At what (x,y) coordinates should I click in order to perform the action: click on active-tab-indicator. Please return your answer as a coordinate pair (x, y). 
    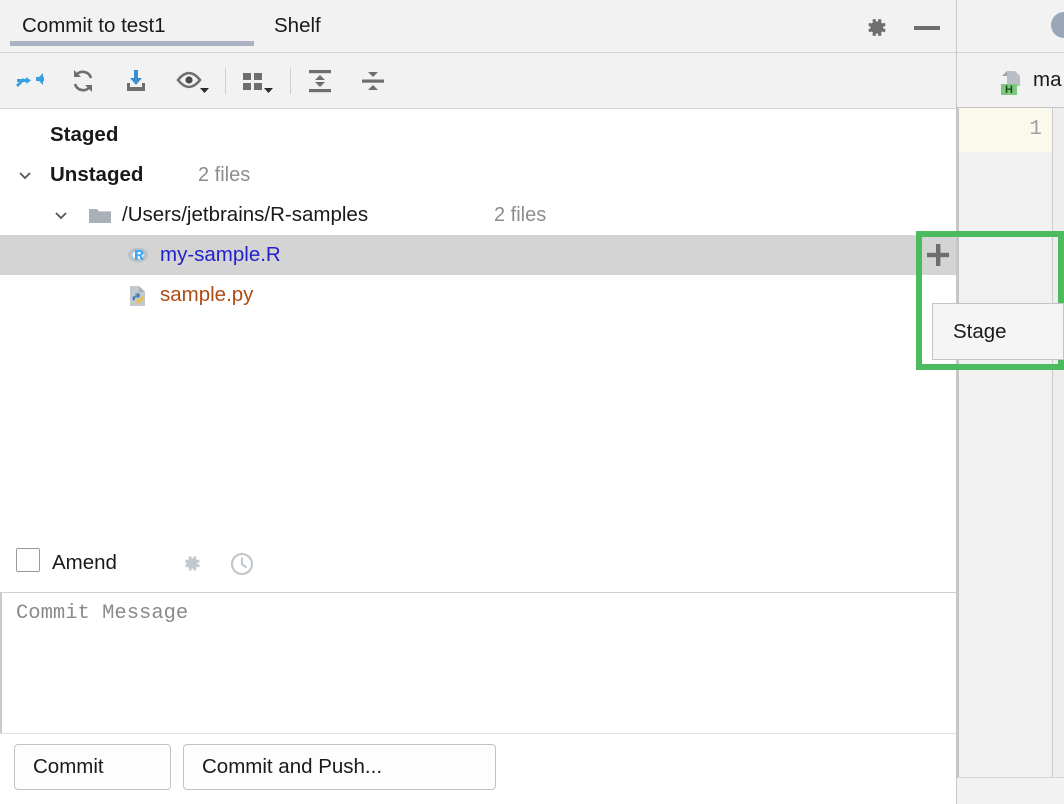
    Looking at the image, I should click on (132, 43).